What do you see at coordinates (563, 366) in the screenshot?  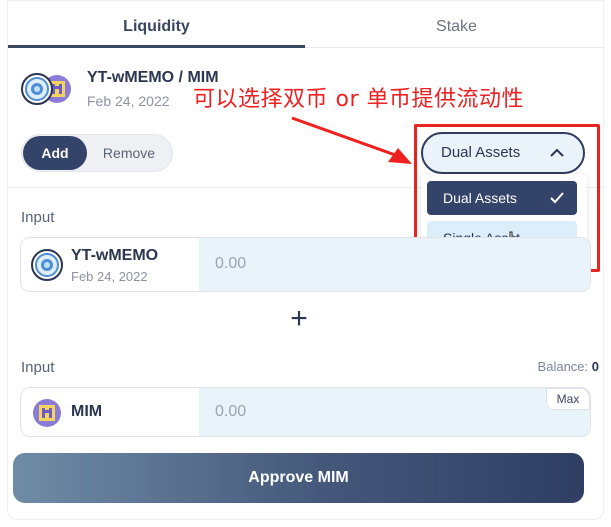 I see `balance-label: Balance:` at bounding box center [563, 366].